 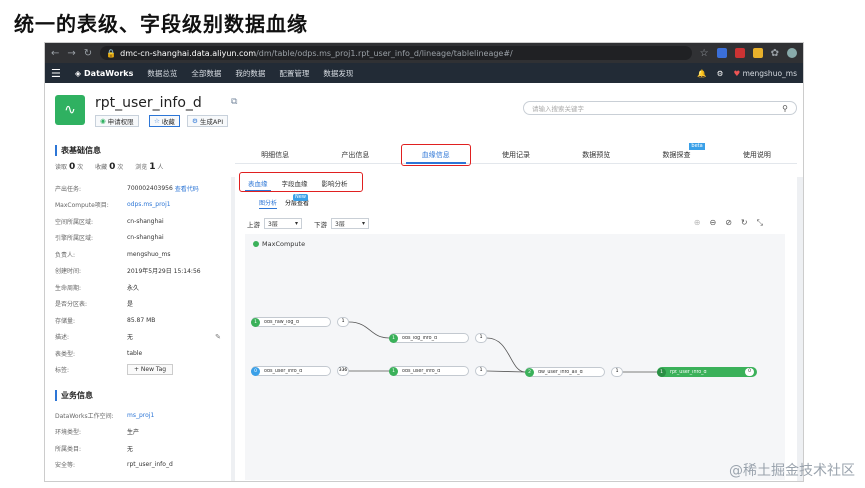 I want to click on bell-icon: 🔔, so click(x=701, y=73).